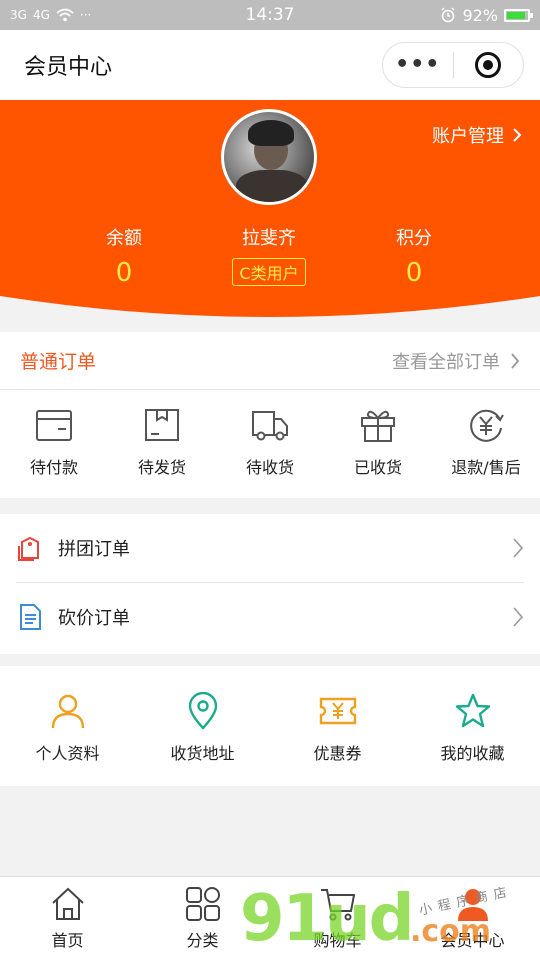 The height and width of the screenshot is (960, 540). I want to click on user-name: 拉斐齐, so click(269, 238).